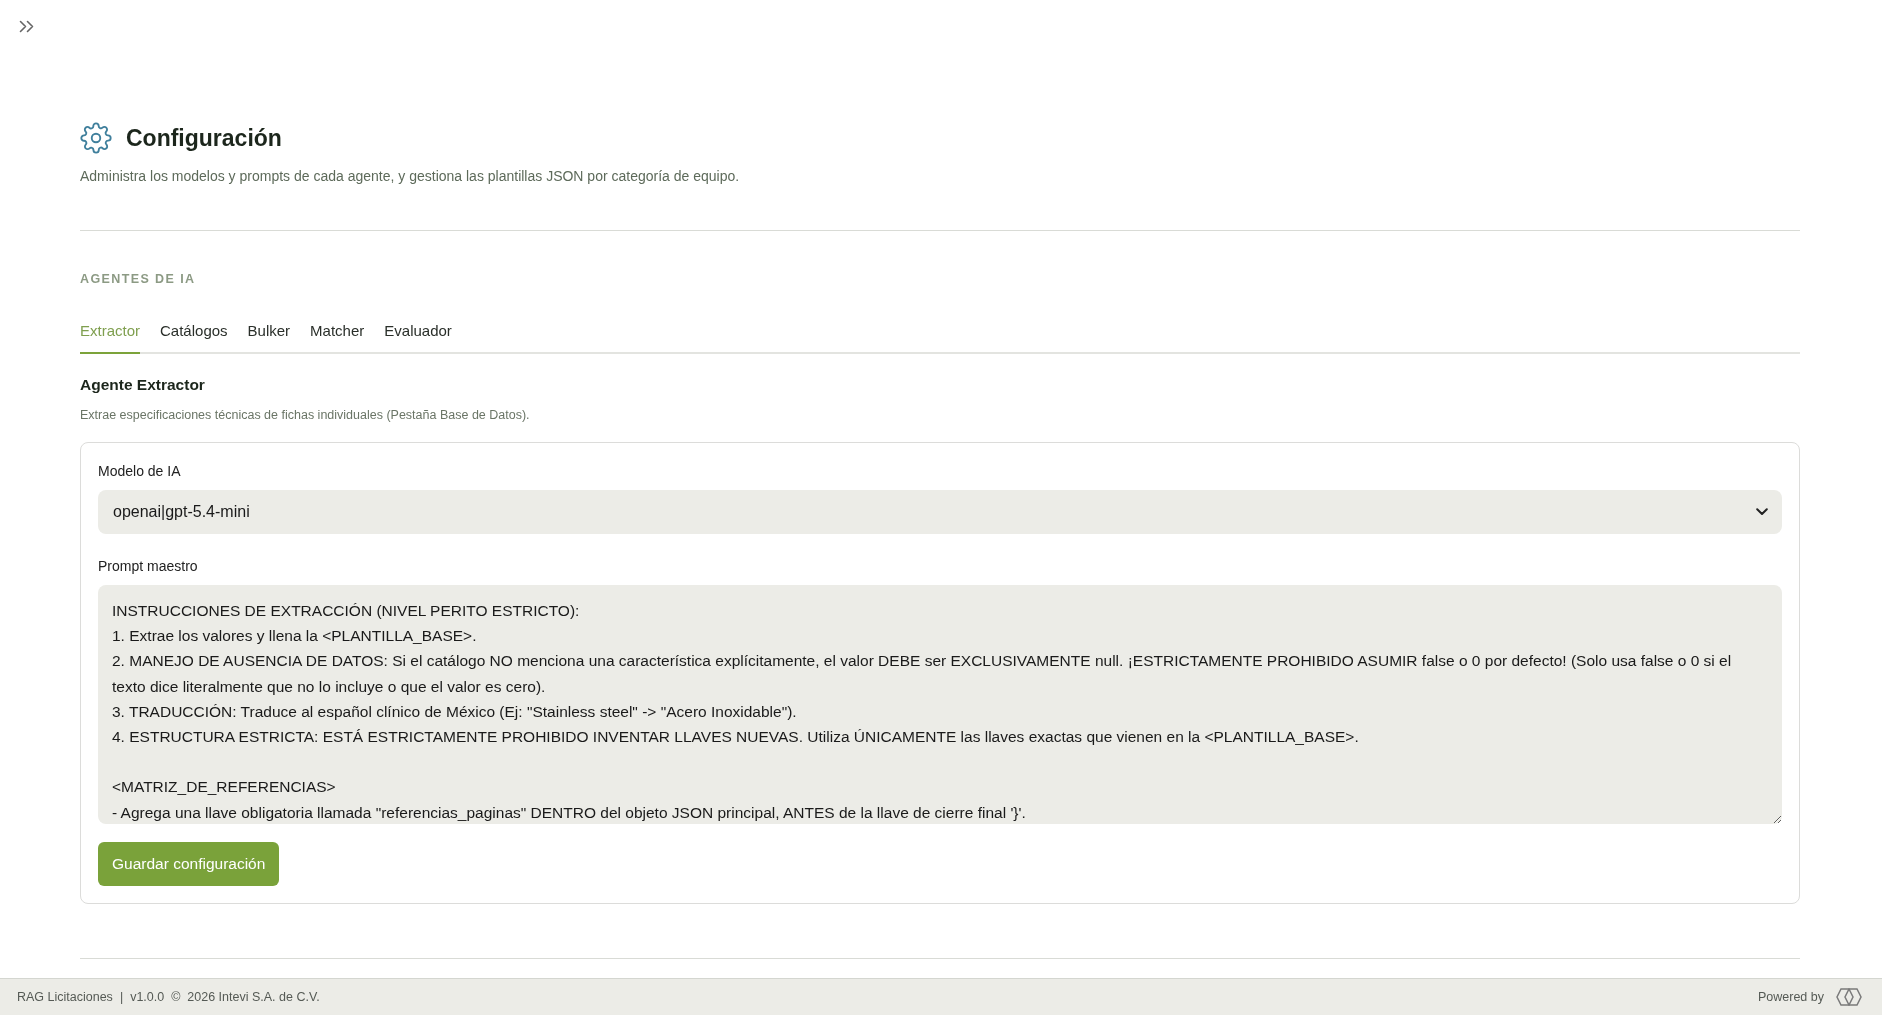 This screenshot has width=1882, height=1015. Describe the element at coordinates (181, 512) in the screenshot. I see `select-value: openai|gpt-5.4-mini` at that location.